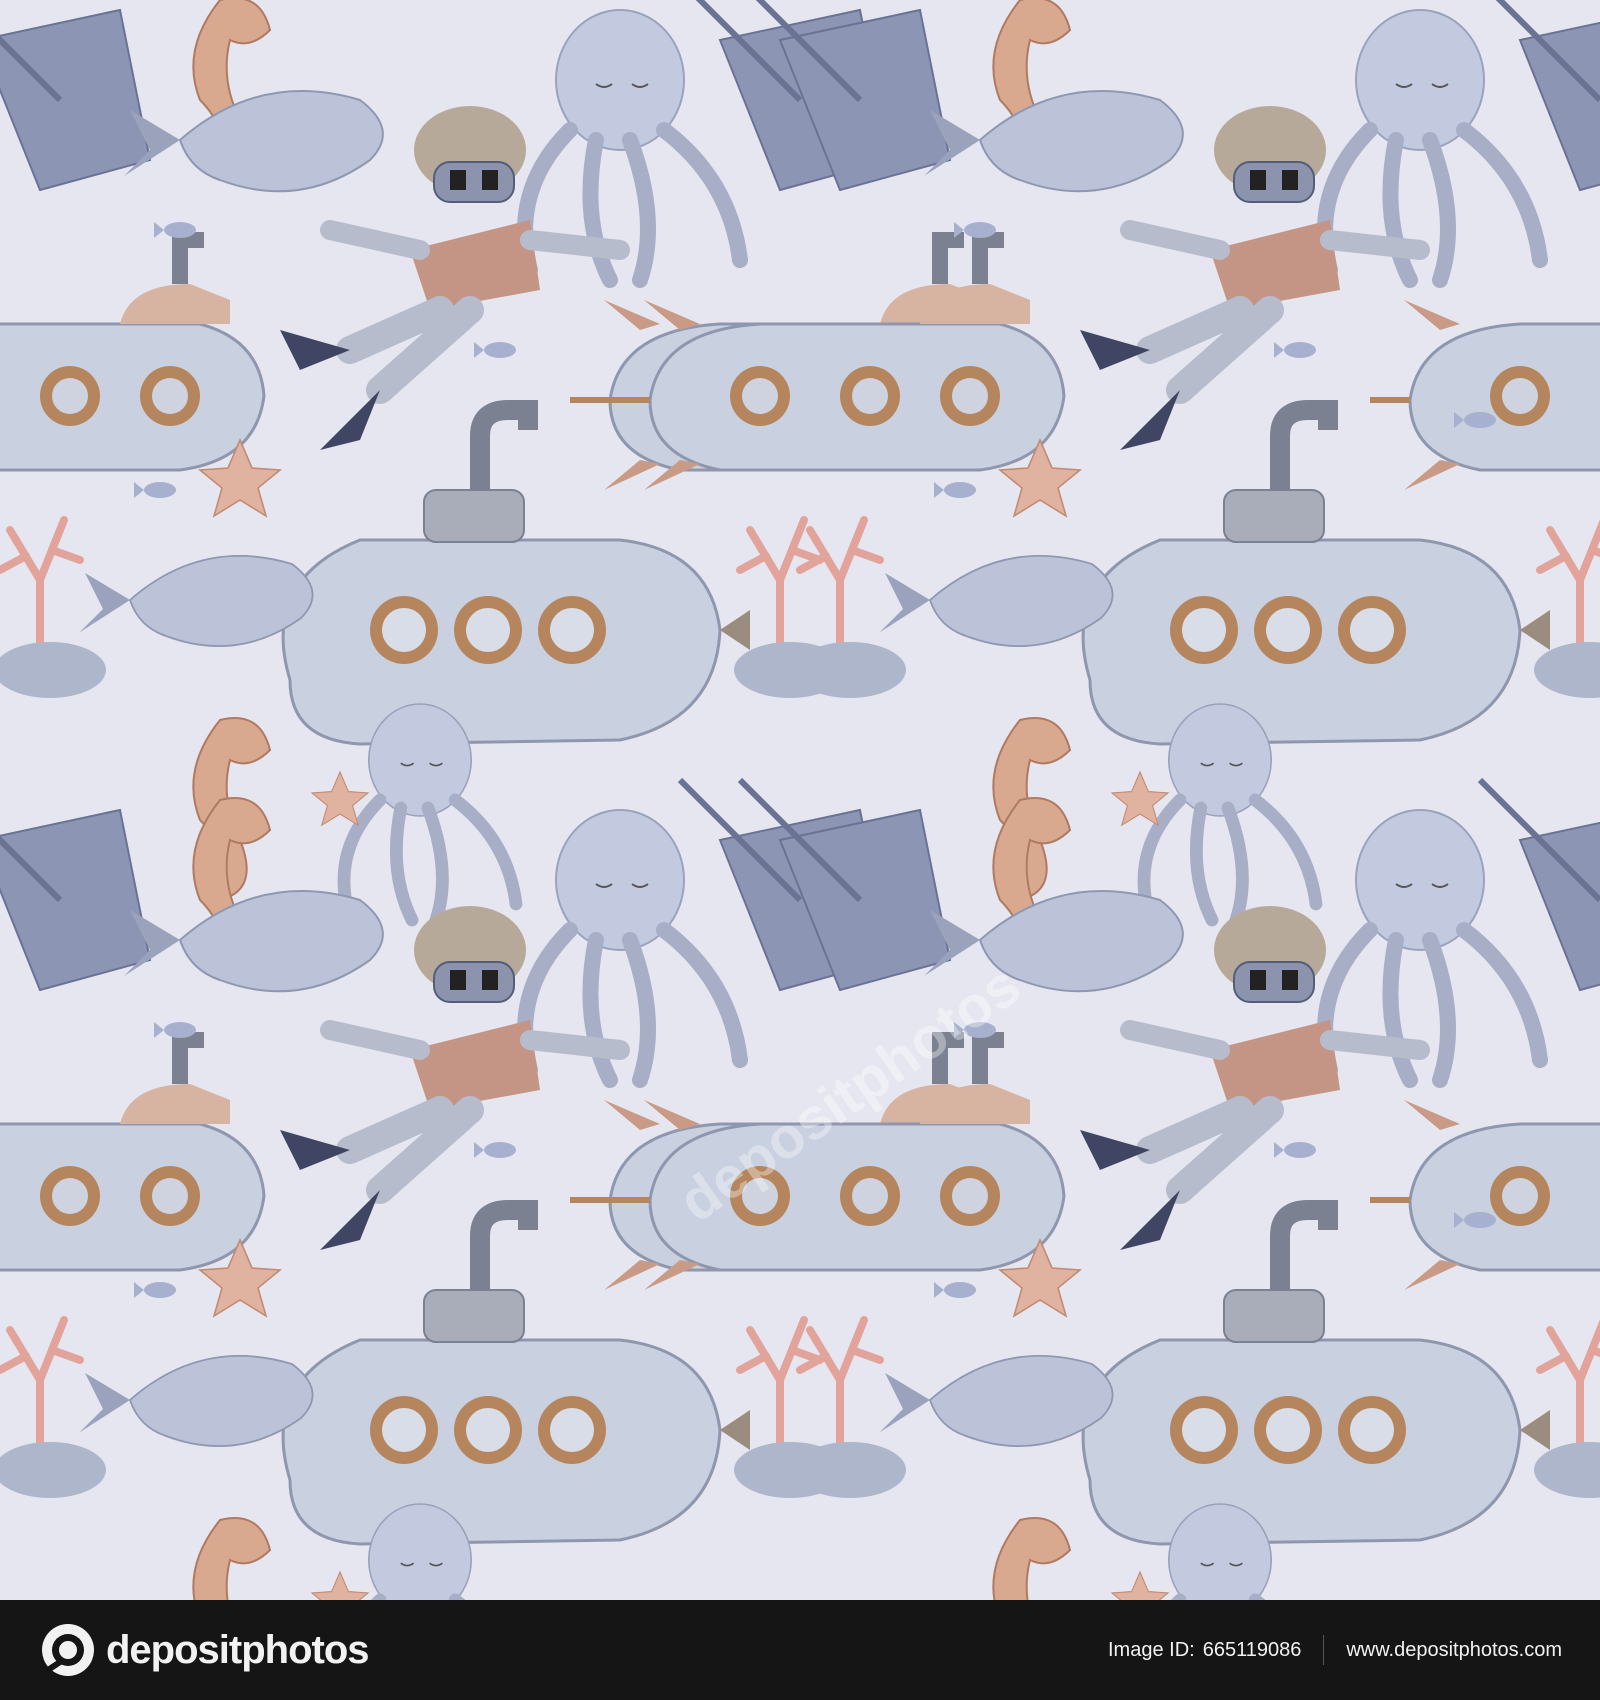 The image size is (1600, 1700). Describe the element at coordinates (1454, 1650) in the screenshot. I see `site-link: www.depositphotos.com` at that location.